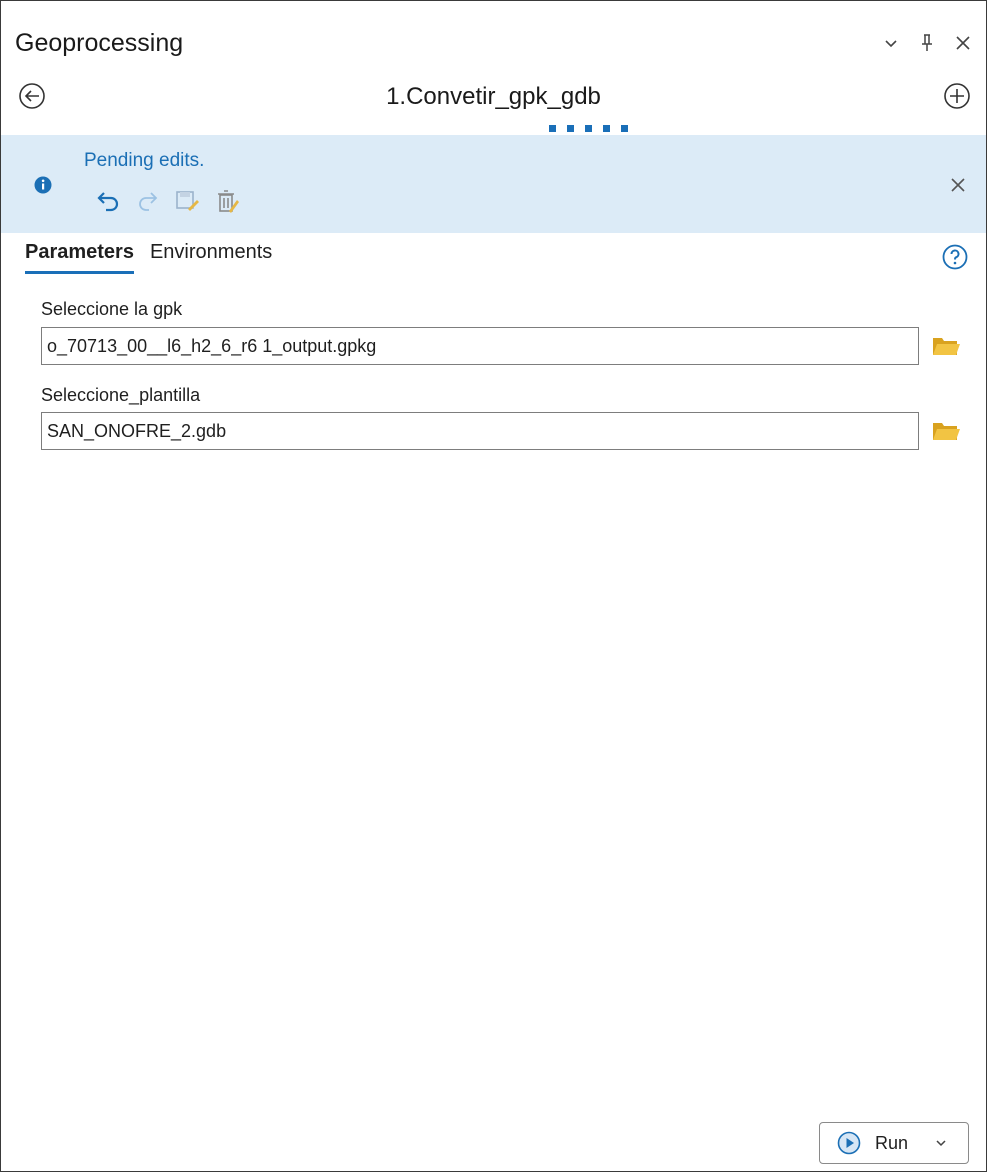  What do you see at coordinates (211, 257) in the screenshot?
I see `tab-environments: Environments` at bounding box center [211, 257].